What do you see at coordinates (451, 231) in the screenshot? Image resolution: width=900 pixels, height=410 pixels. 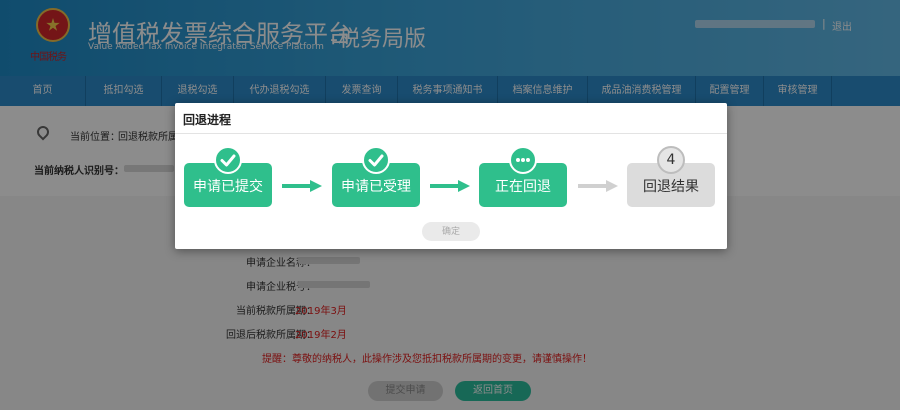 I see `confirm-button: 确定` at bounding box center [451, 231].